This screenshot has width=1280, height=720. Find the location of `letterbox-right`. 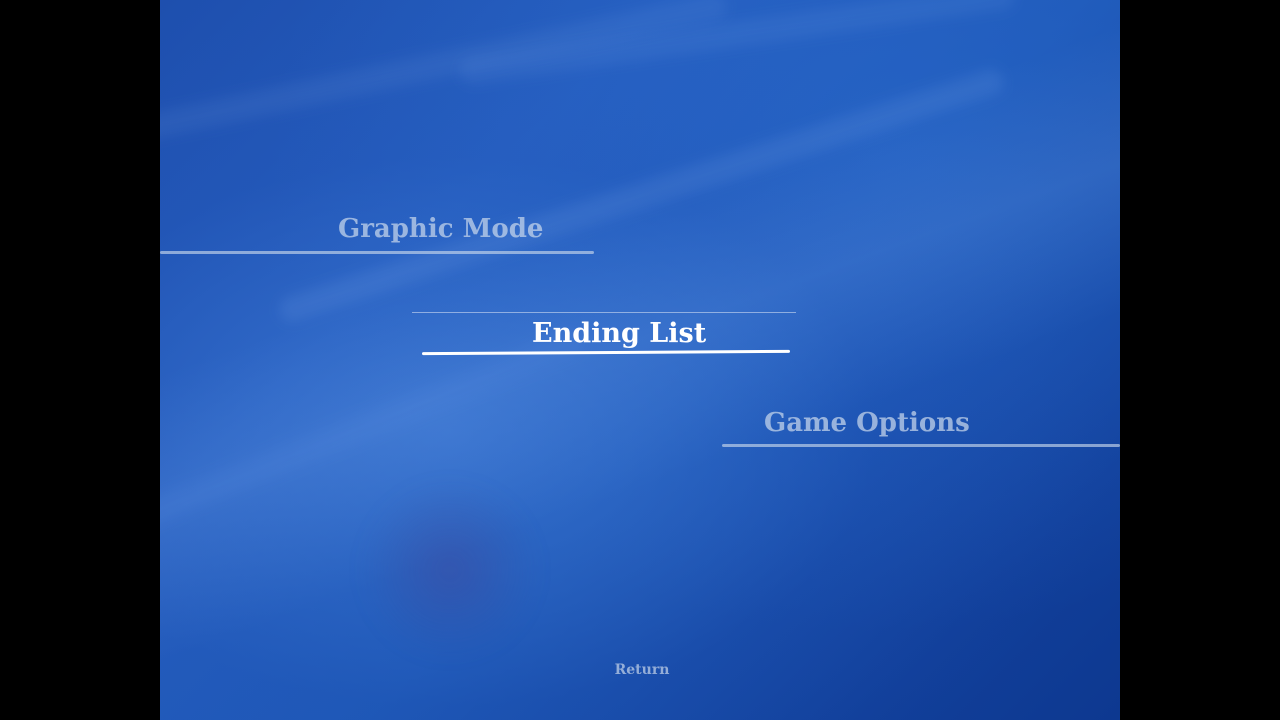

letterbox-right is located at coordinates (1200, 360).